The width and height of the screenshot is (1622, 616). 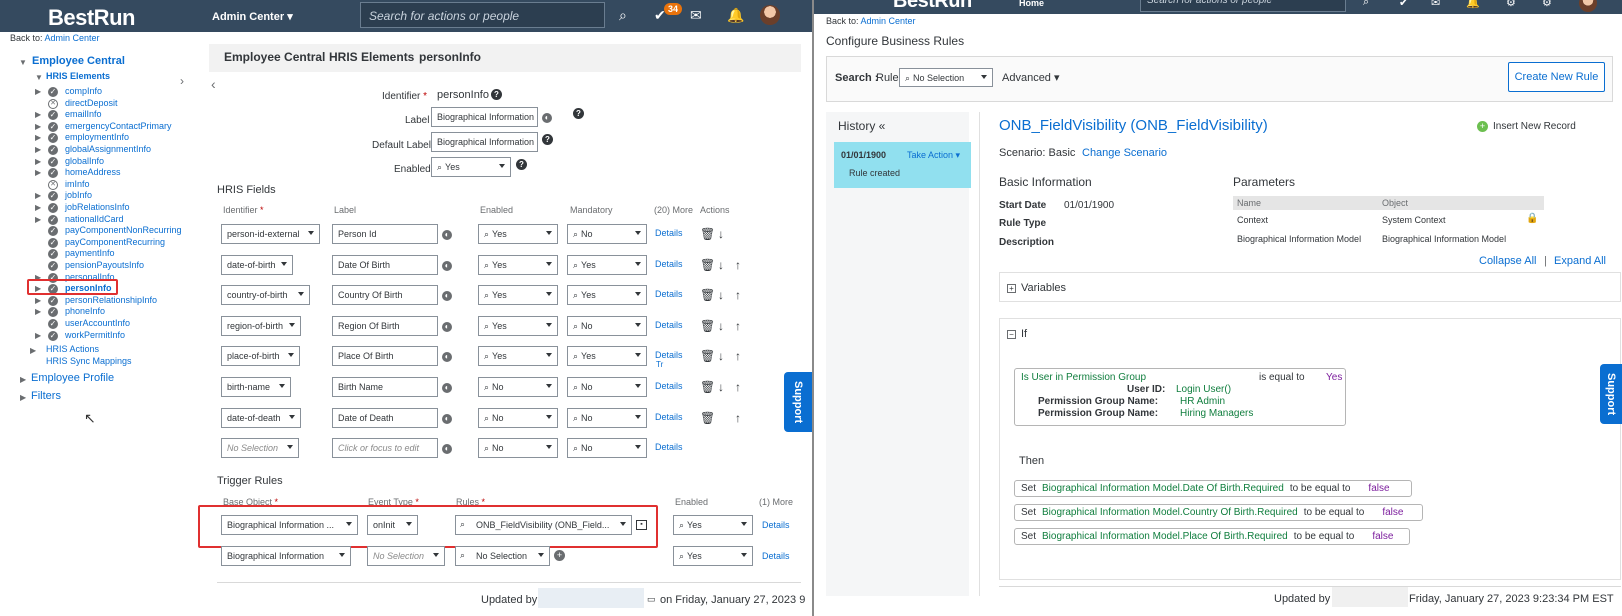 What do you see at coordinates (46, 396) in the screenshot?
I see `tree-filters: Filters` at bounding box center [46, 396].